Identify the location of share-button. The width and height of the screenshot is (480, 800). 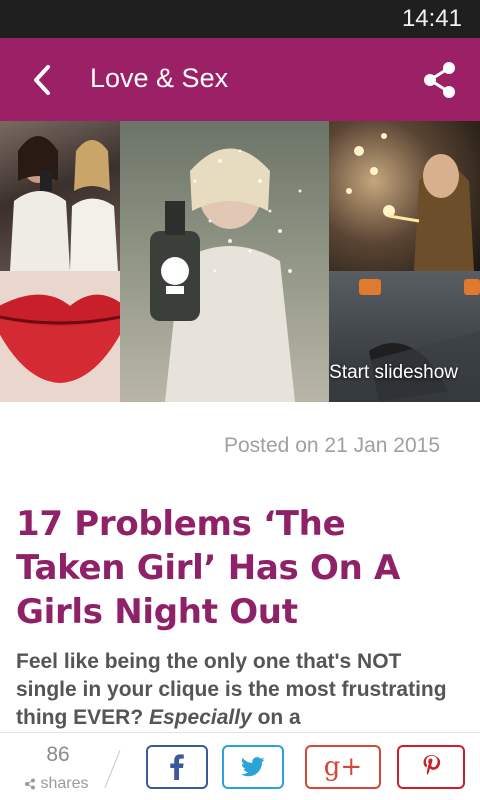
(440, 80).